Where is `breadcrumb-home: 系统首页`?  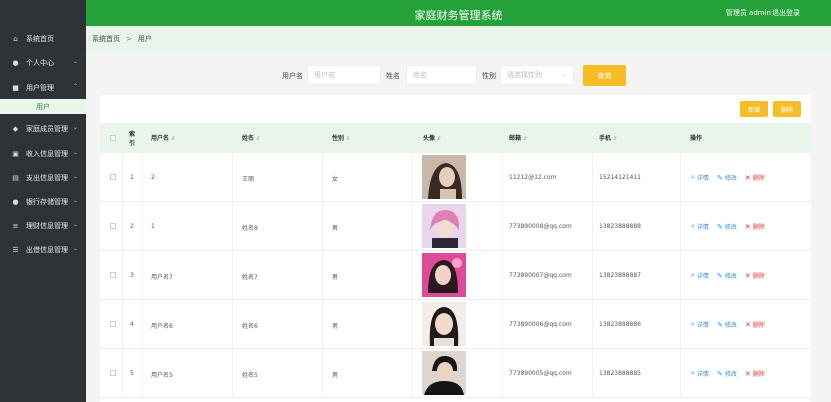 breadcrumb-home: 系统首页 is located at coordinates (106, 39).